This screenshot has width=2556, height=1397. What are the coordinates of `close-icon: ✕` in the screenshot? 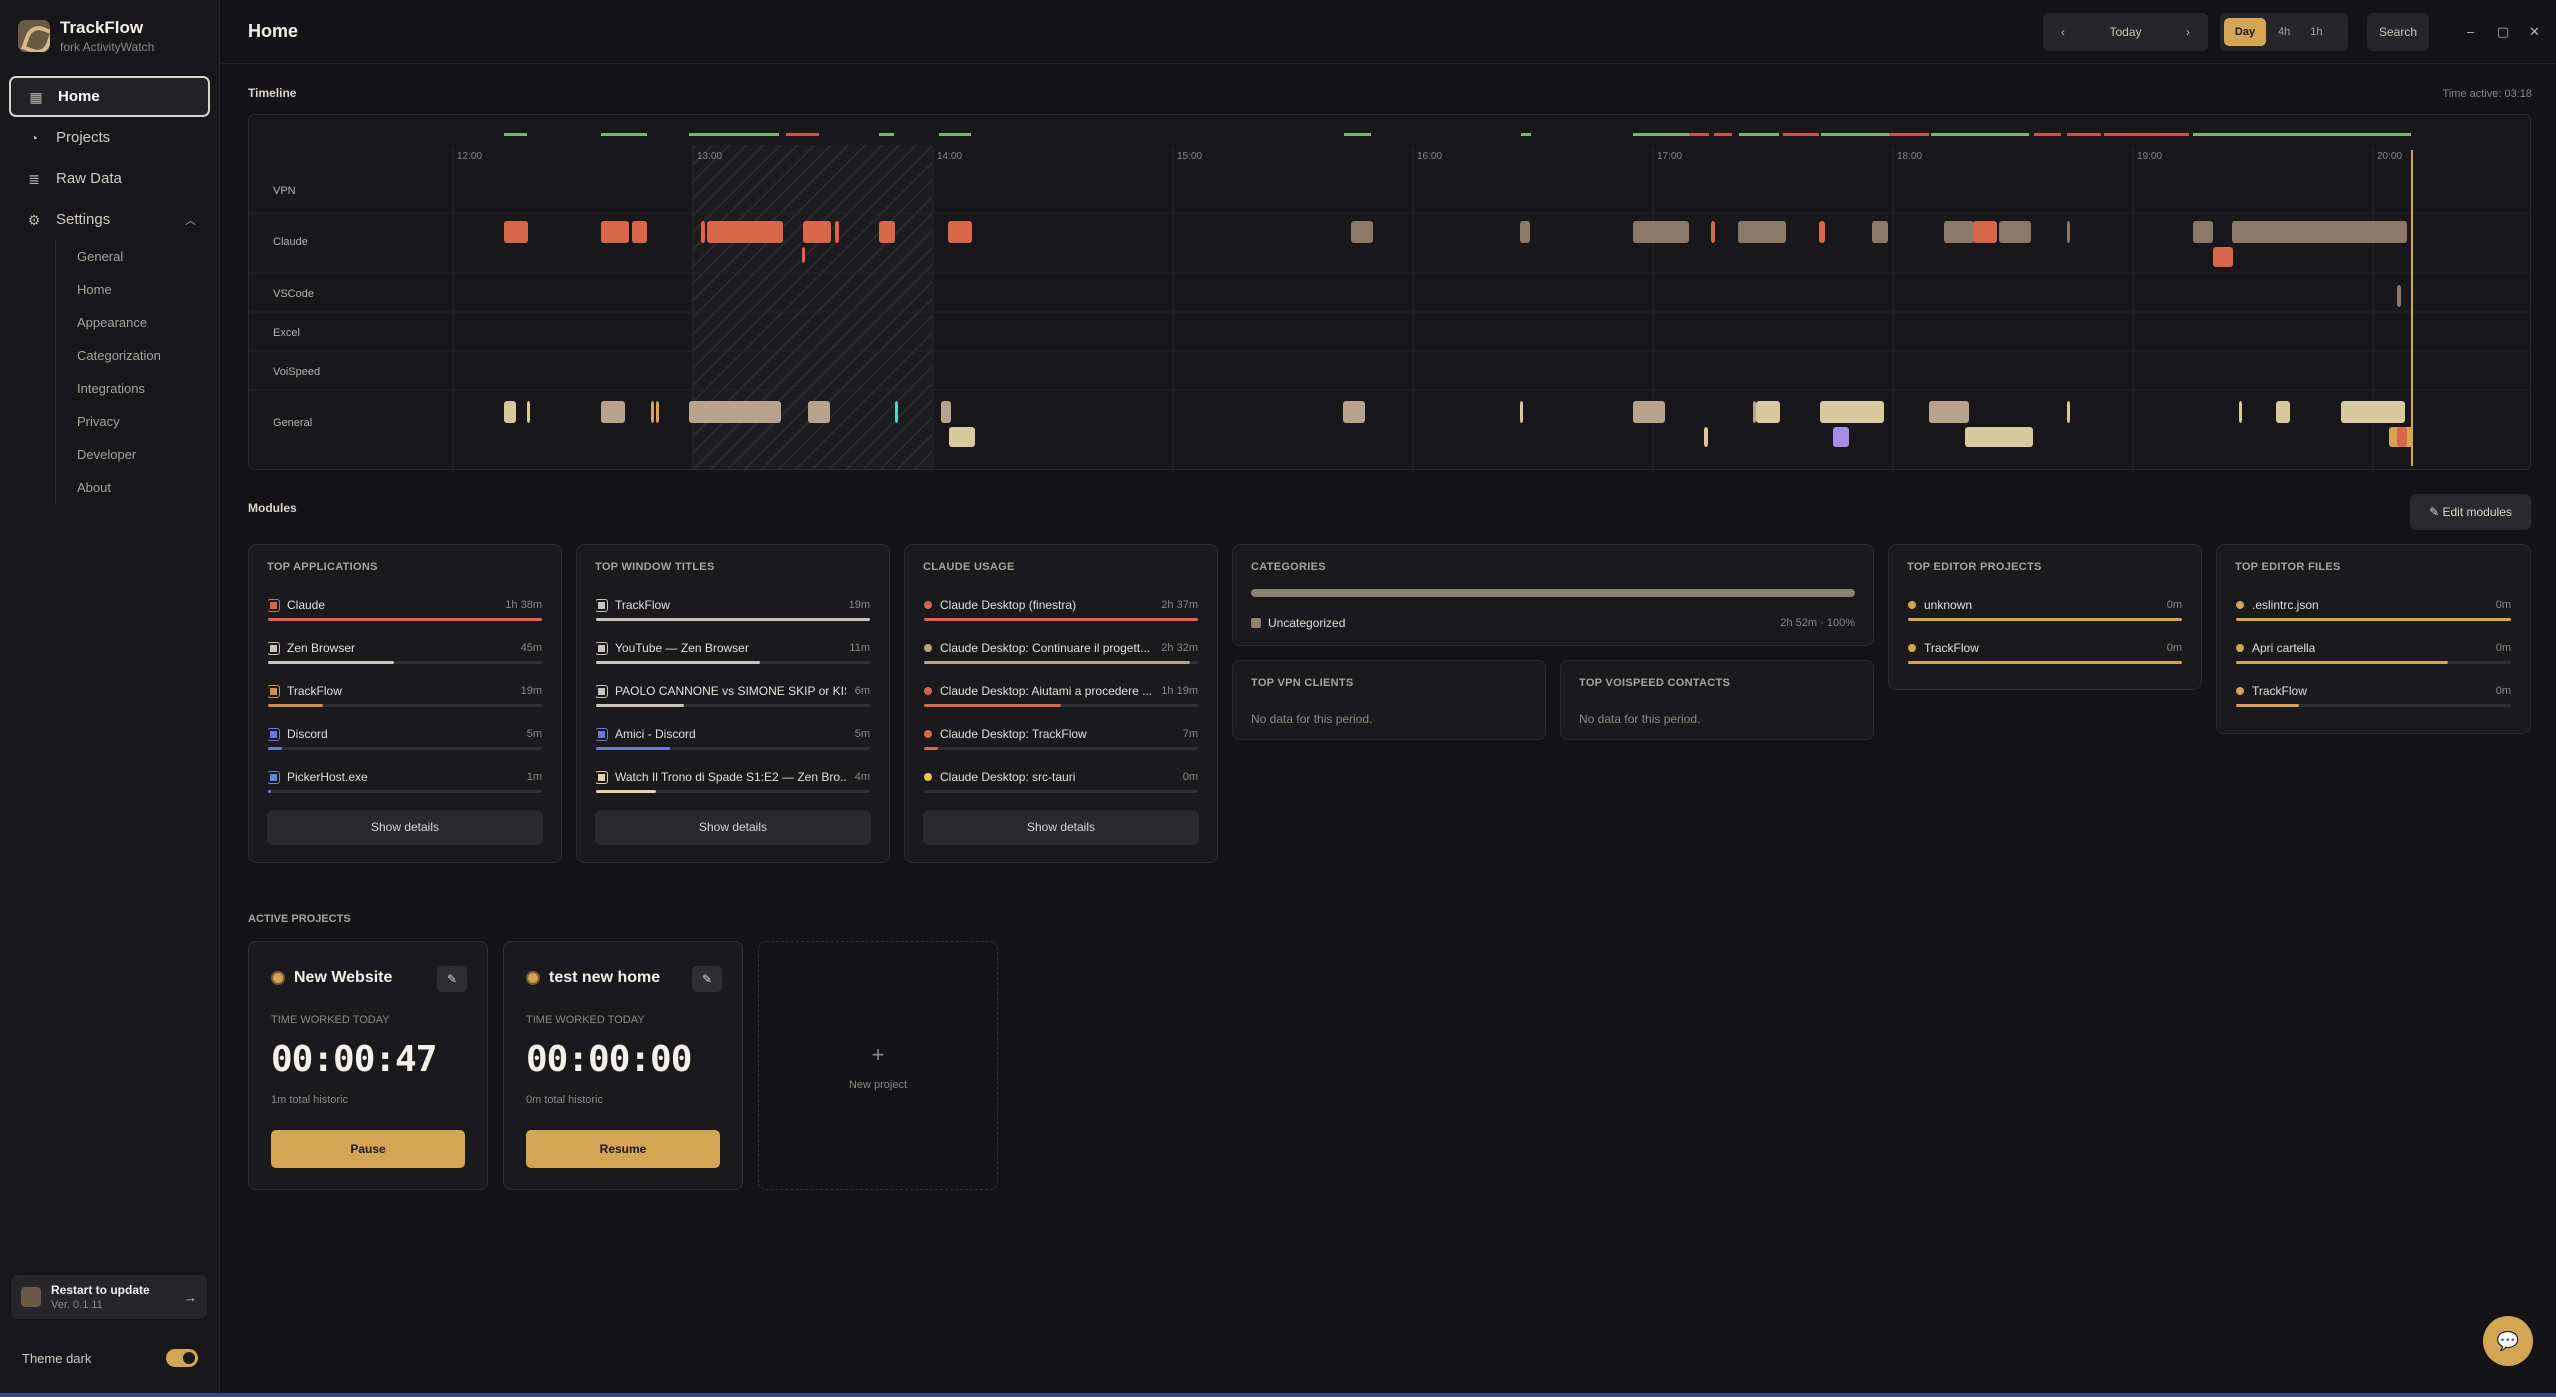 It's located at (2534, 32).